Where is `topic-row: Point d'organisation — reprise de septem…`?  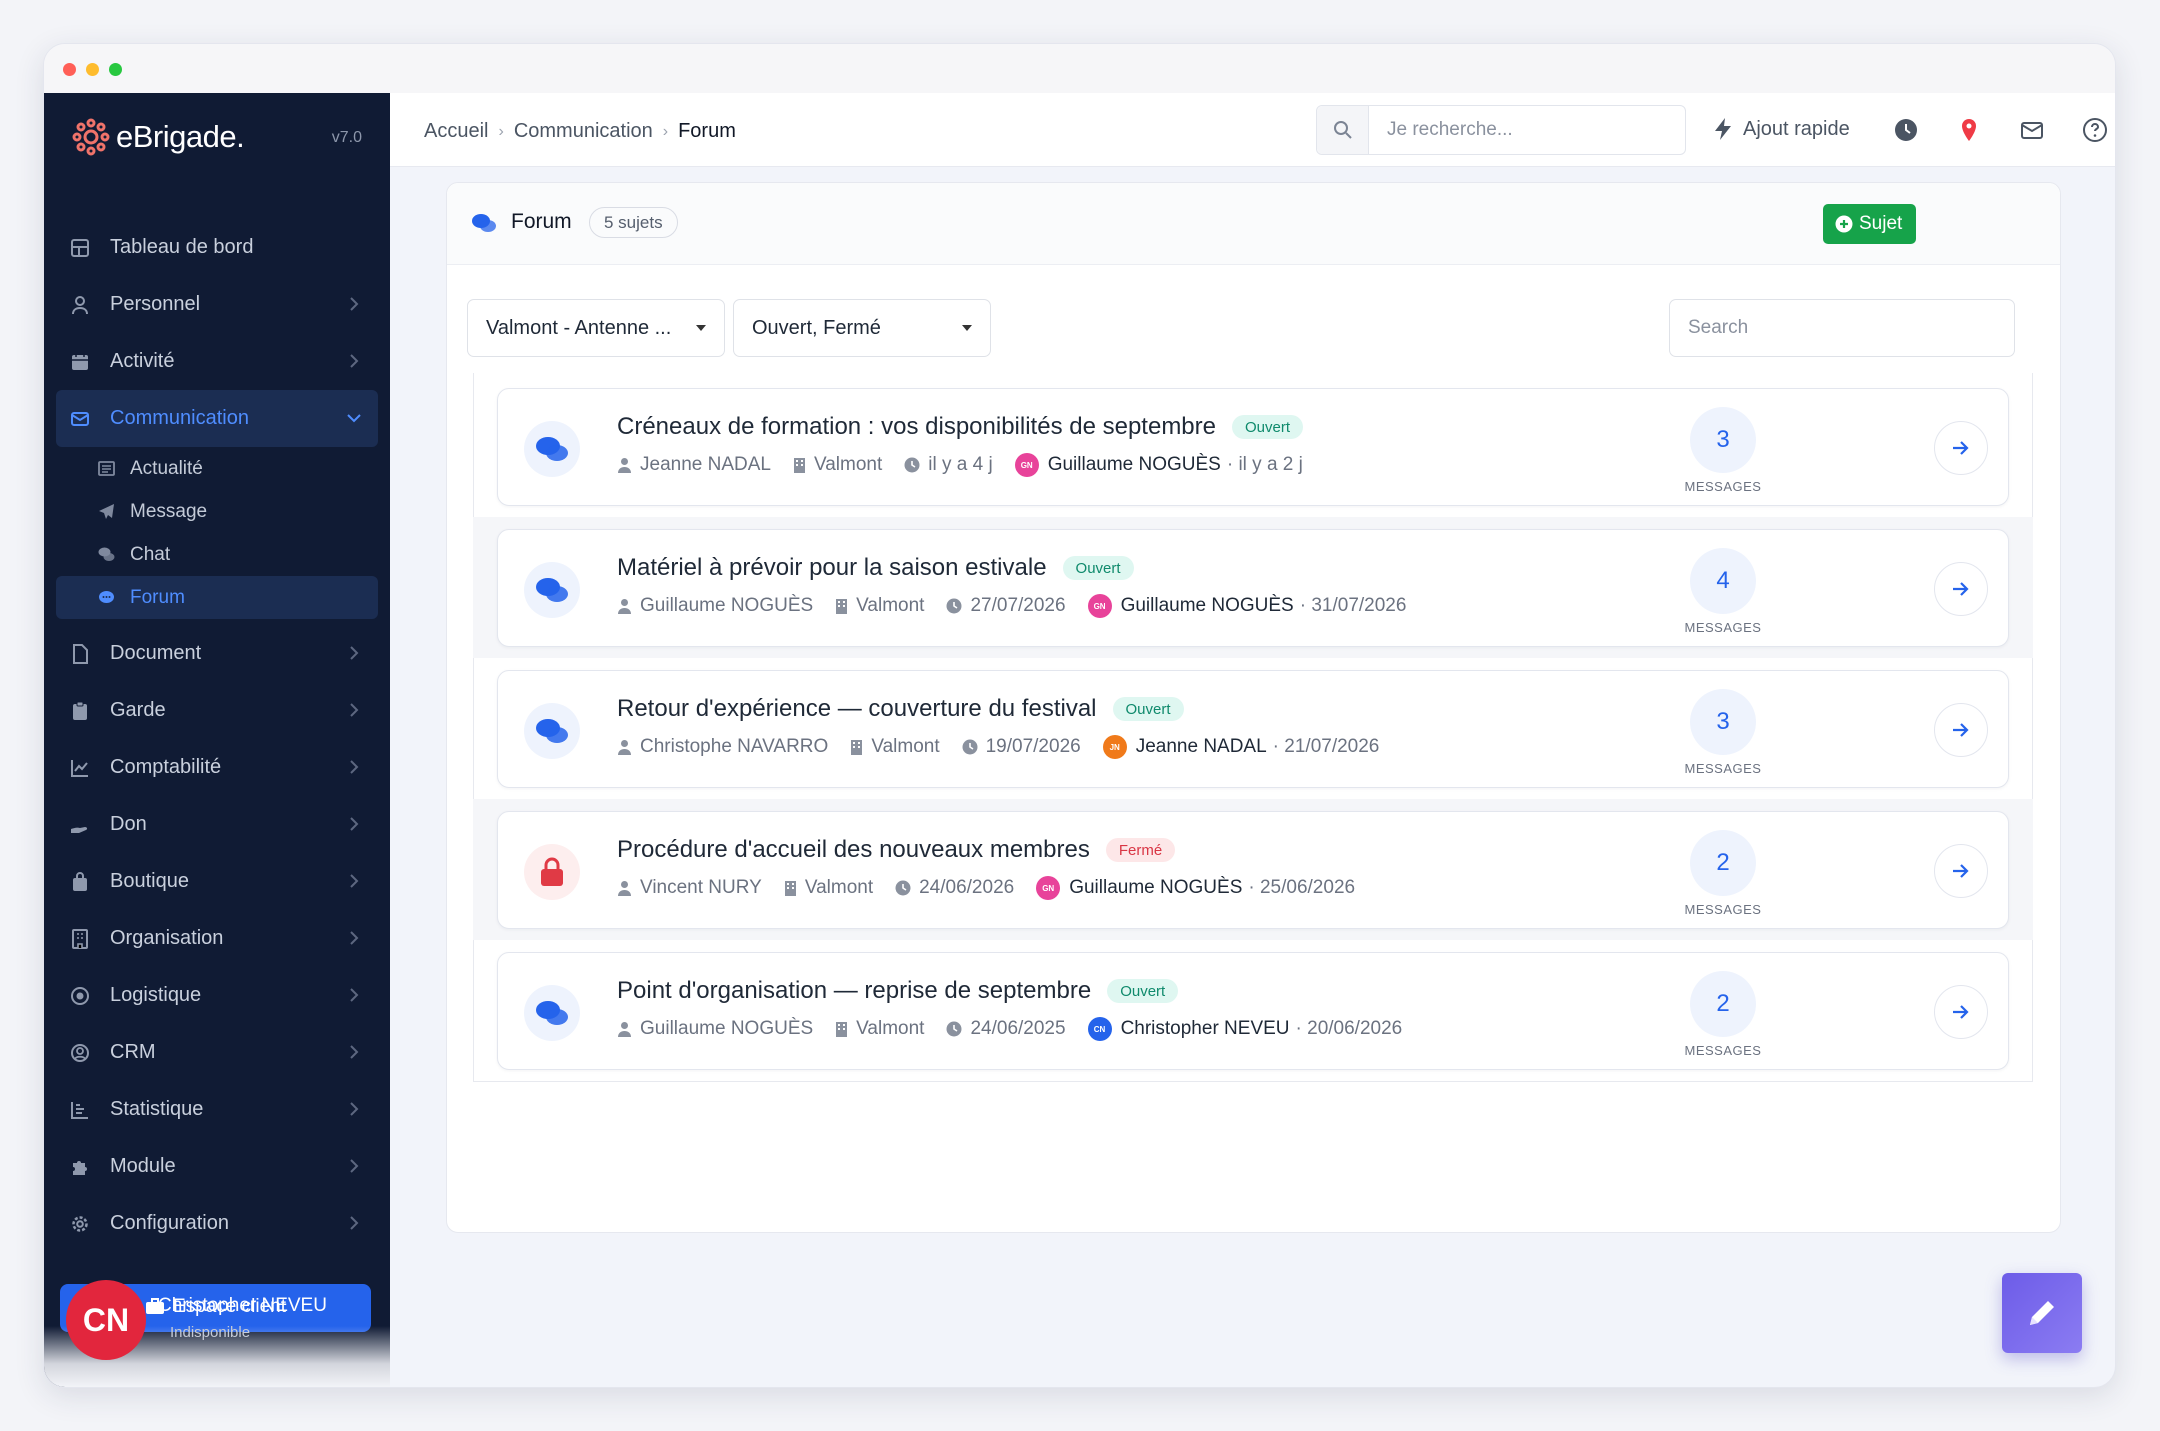
topic-row: Point d'organisation — reprise de septem… is located at coordinates (1253, 1011).